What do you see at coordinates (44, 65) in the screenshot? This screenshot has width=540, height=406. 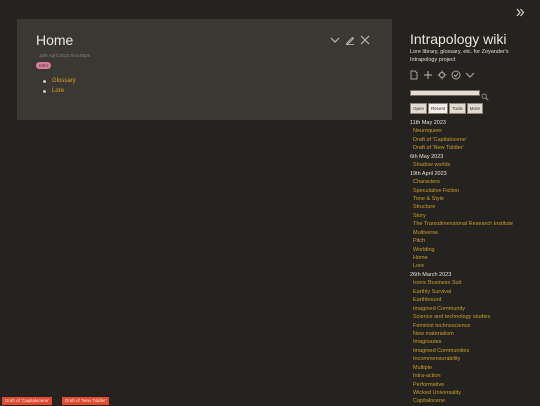 I see `tag-pill: Intro` at bounding box center [44, 65].